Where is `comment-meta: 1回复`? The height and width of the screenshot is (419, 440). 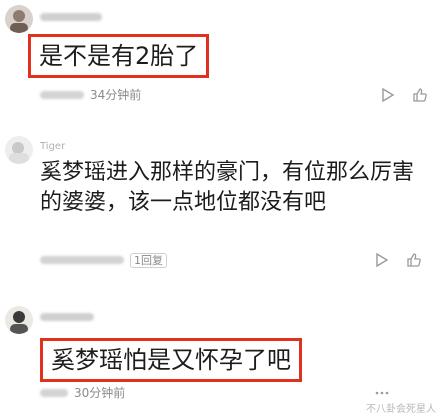 comment-meta: 1回复 is located at coordinates (103, 260).